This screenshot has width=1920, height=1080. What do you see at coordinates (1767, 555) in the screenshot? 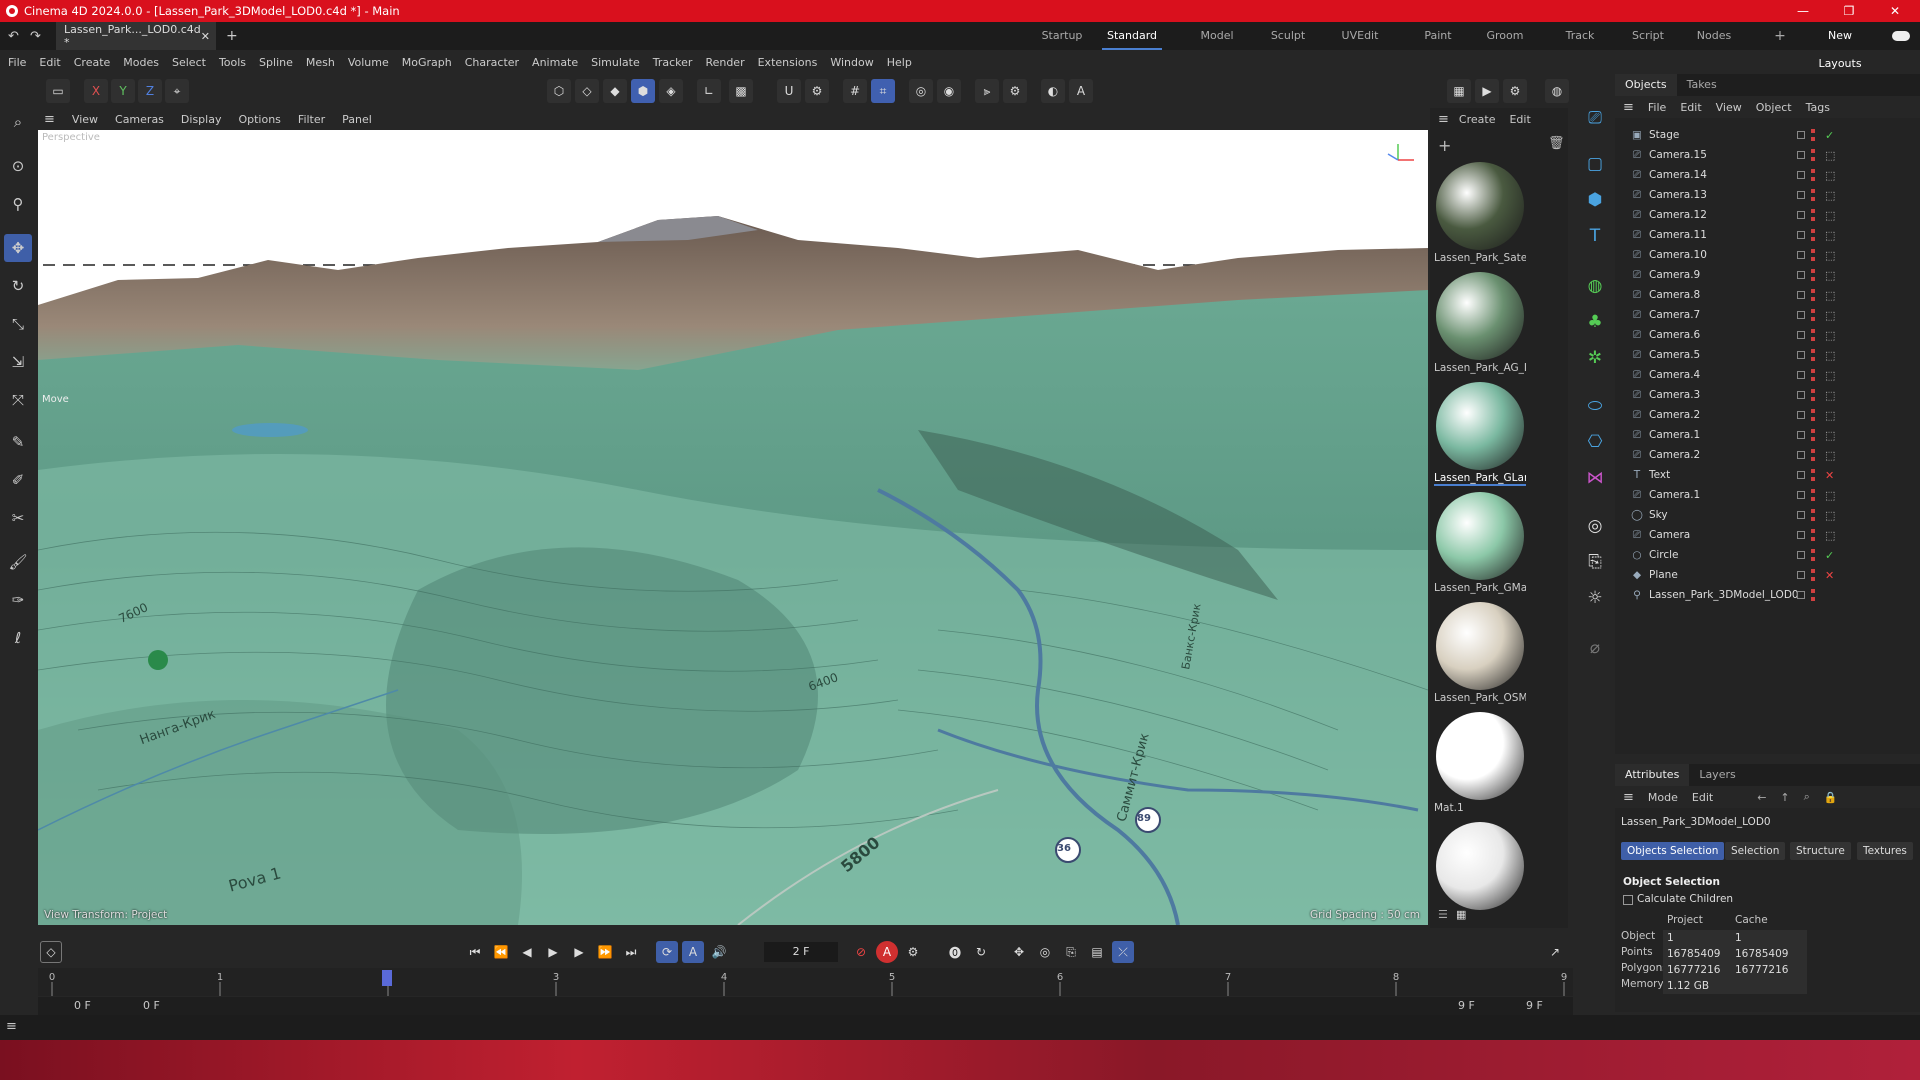
I see `object-row: ○ Circle ✓` at bounding box center [1767, 555].